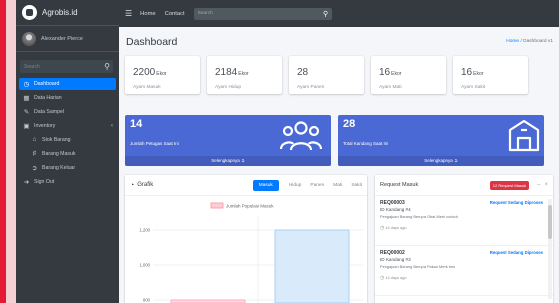  Describe the element at coordinates (538, 185) in the screenshot. I see `minus-icon: –` at that location.